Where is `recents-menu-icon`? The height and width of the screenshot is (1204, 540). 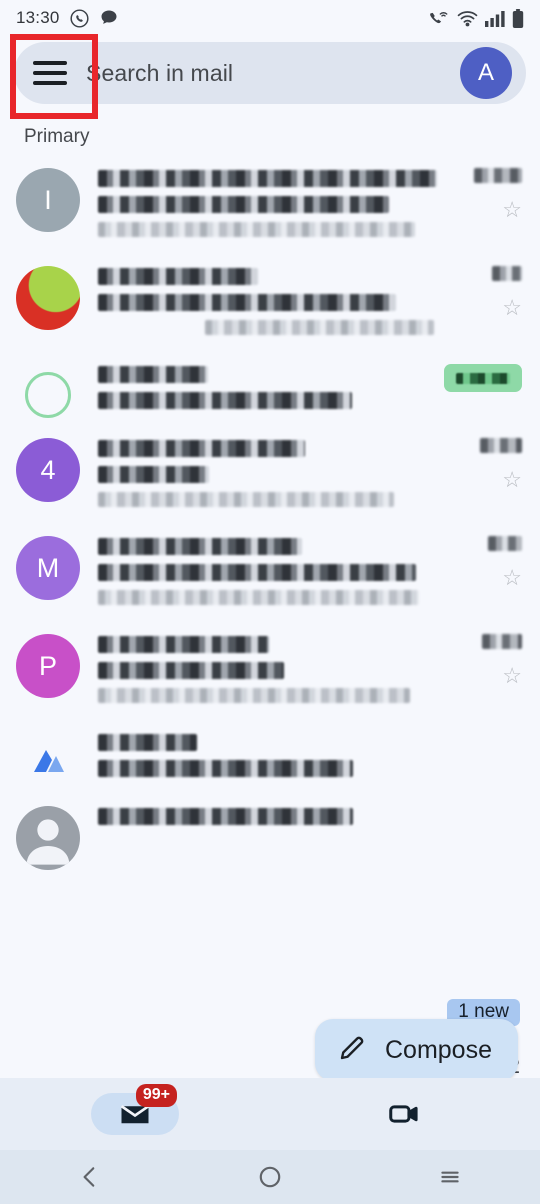 recents-menu-icon is located at coordinates (450, 1177).